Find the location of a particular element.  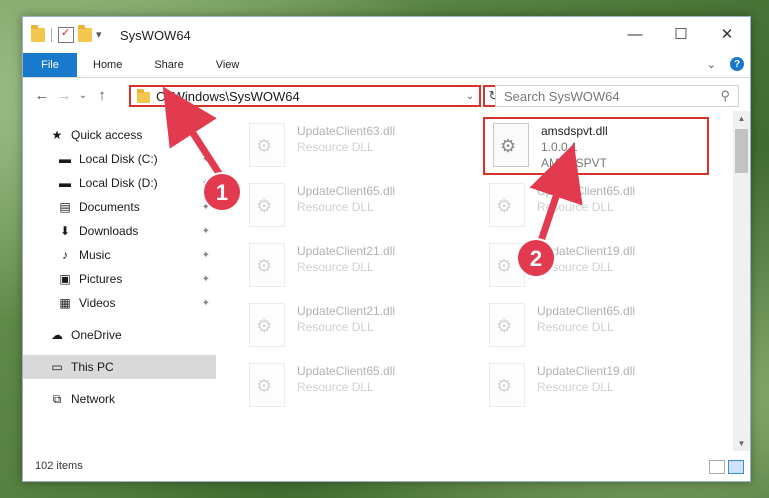

scroll-down-icon: ▼ is located at coordinates (741, 443).